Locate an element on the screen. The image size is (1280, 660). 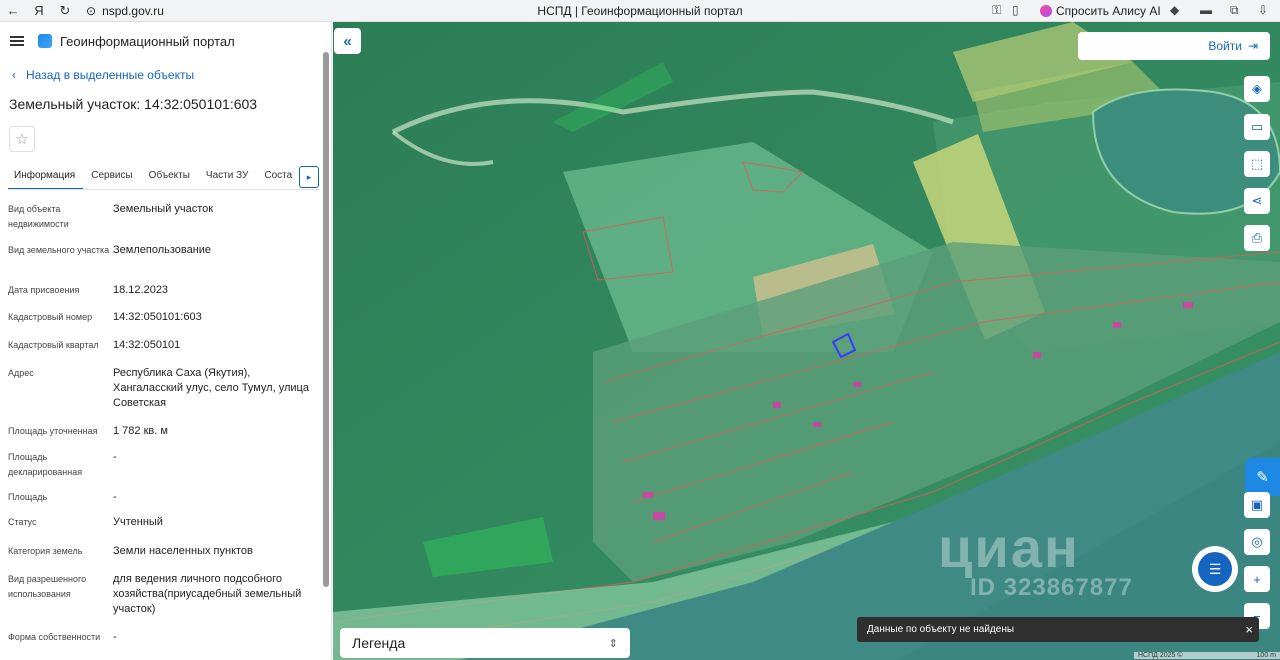
info-row: Площадь - is located at coordinates (164, 502).